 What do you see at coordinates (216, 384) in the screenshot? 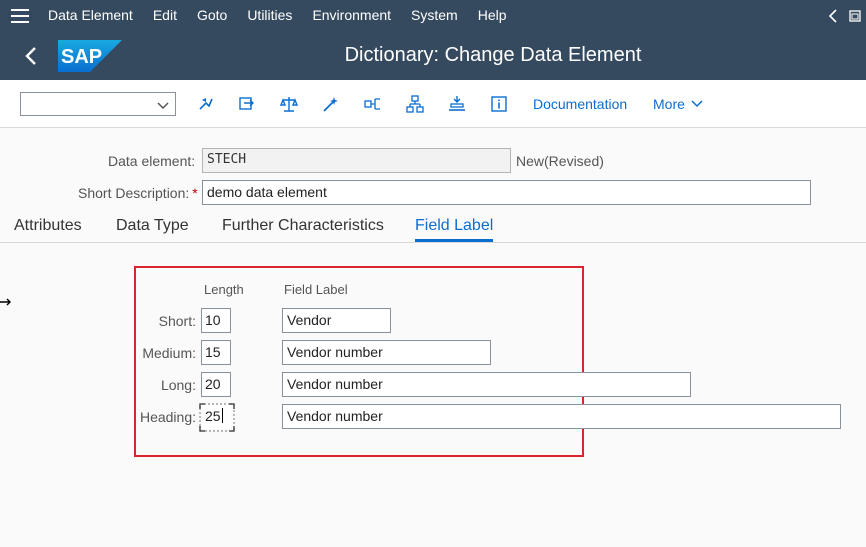
I see `long-length-field: 20` at bounding box center [216, 384].